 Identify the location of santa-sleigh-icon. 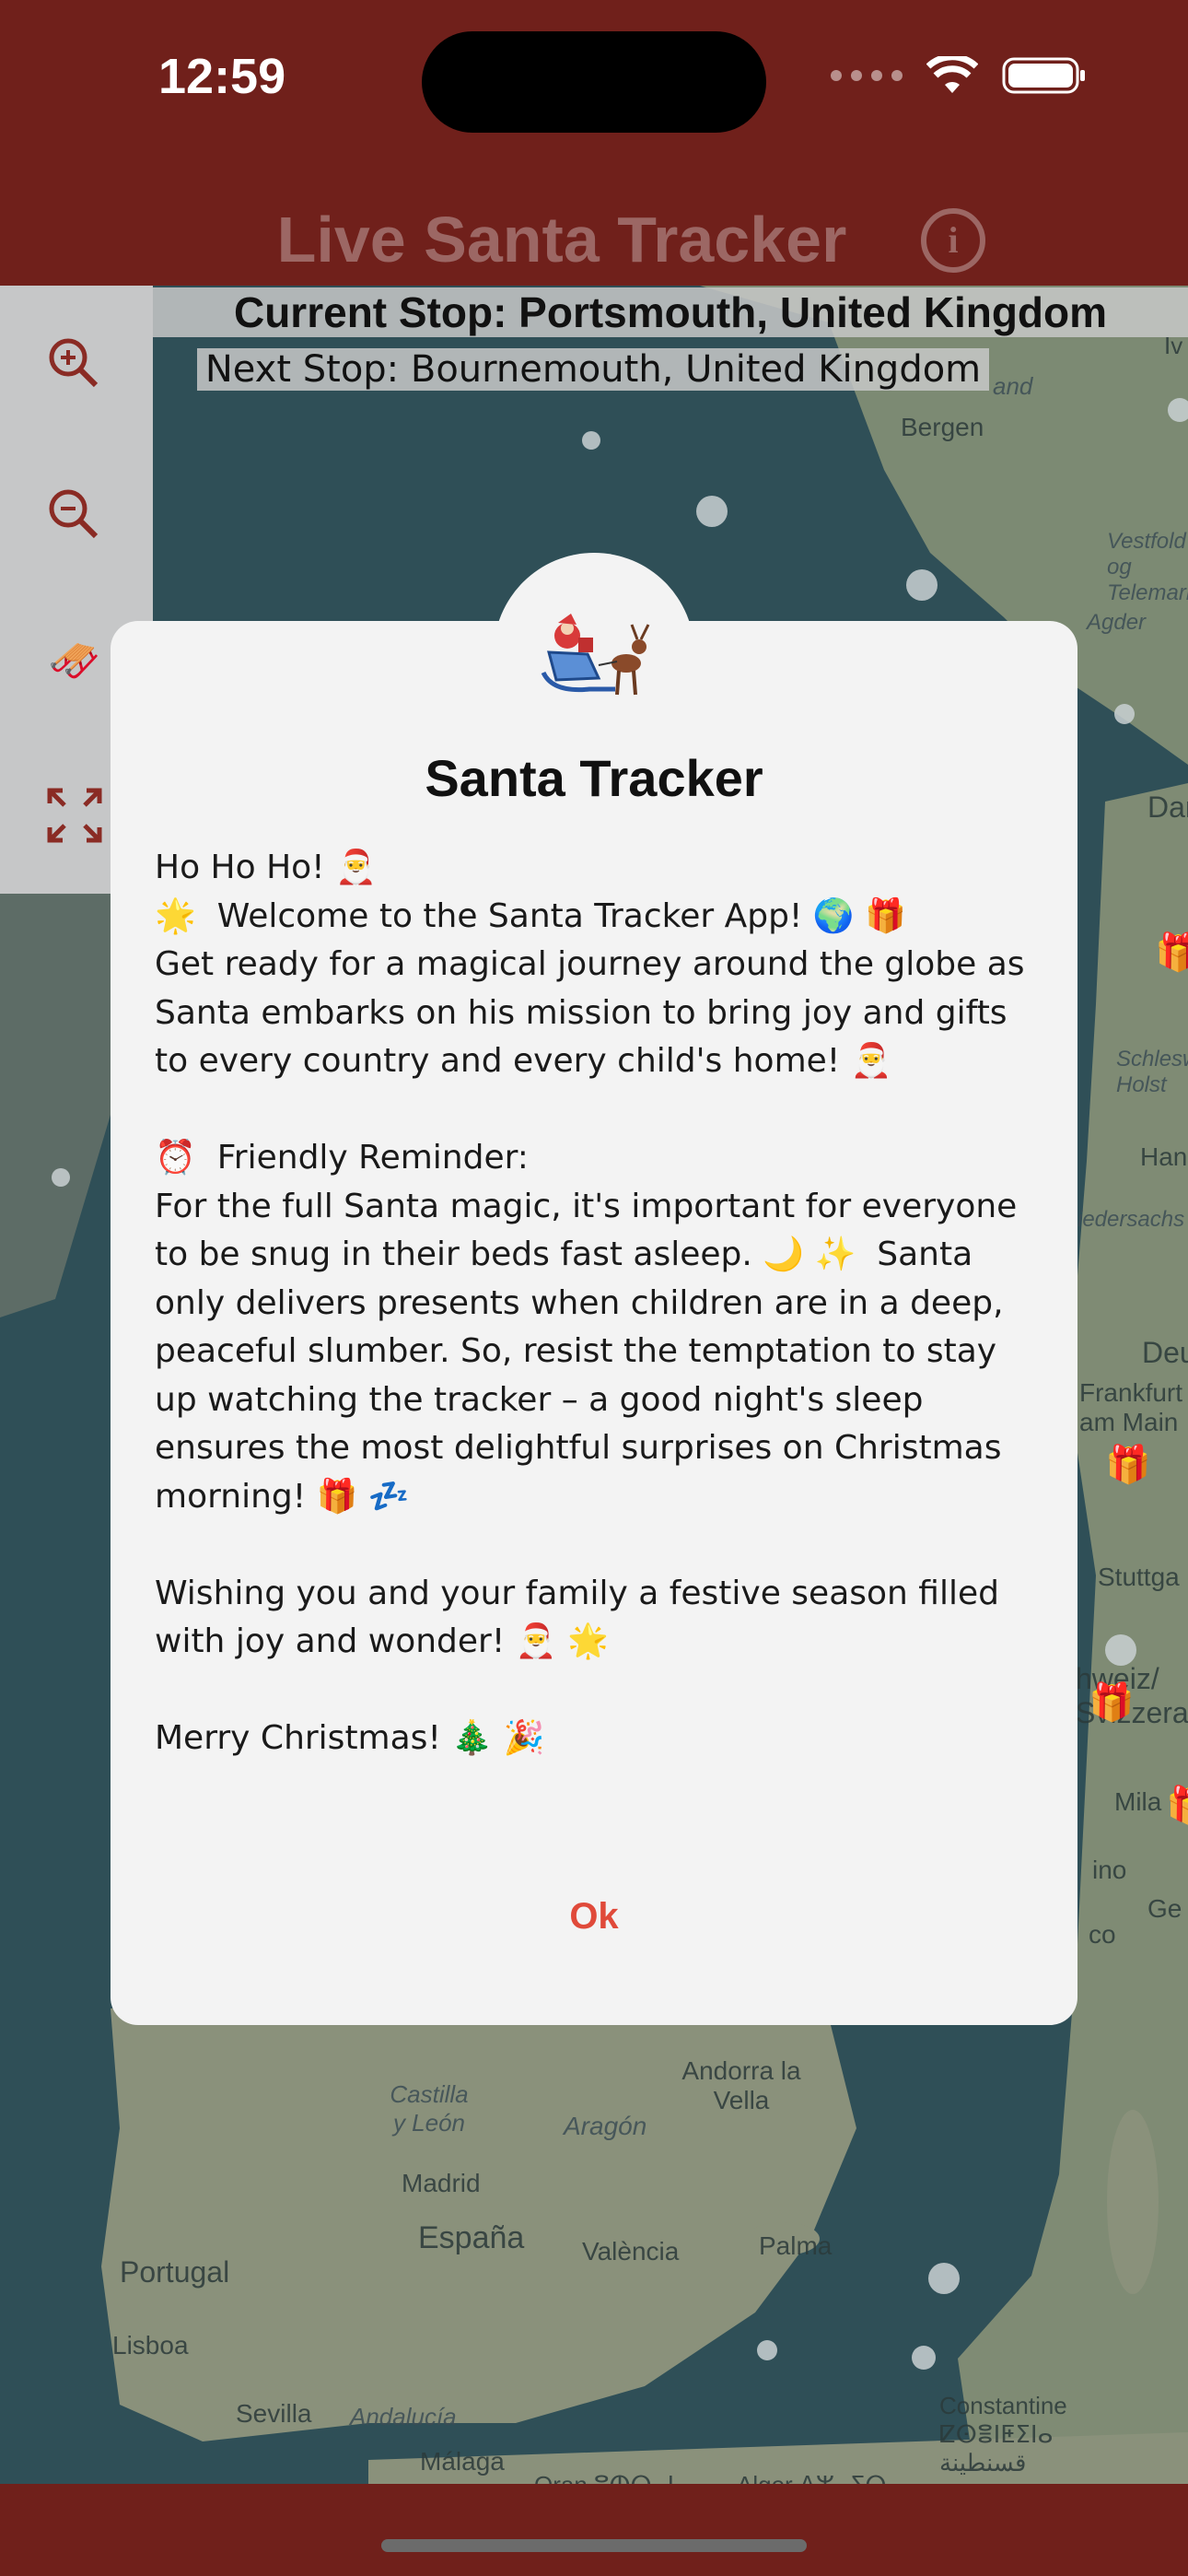
(595, 655).